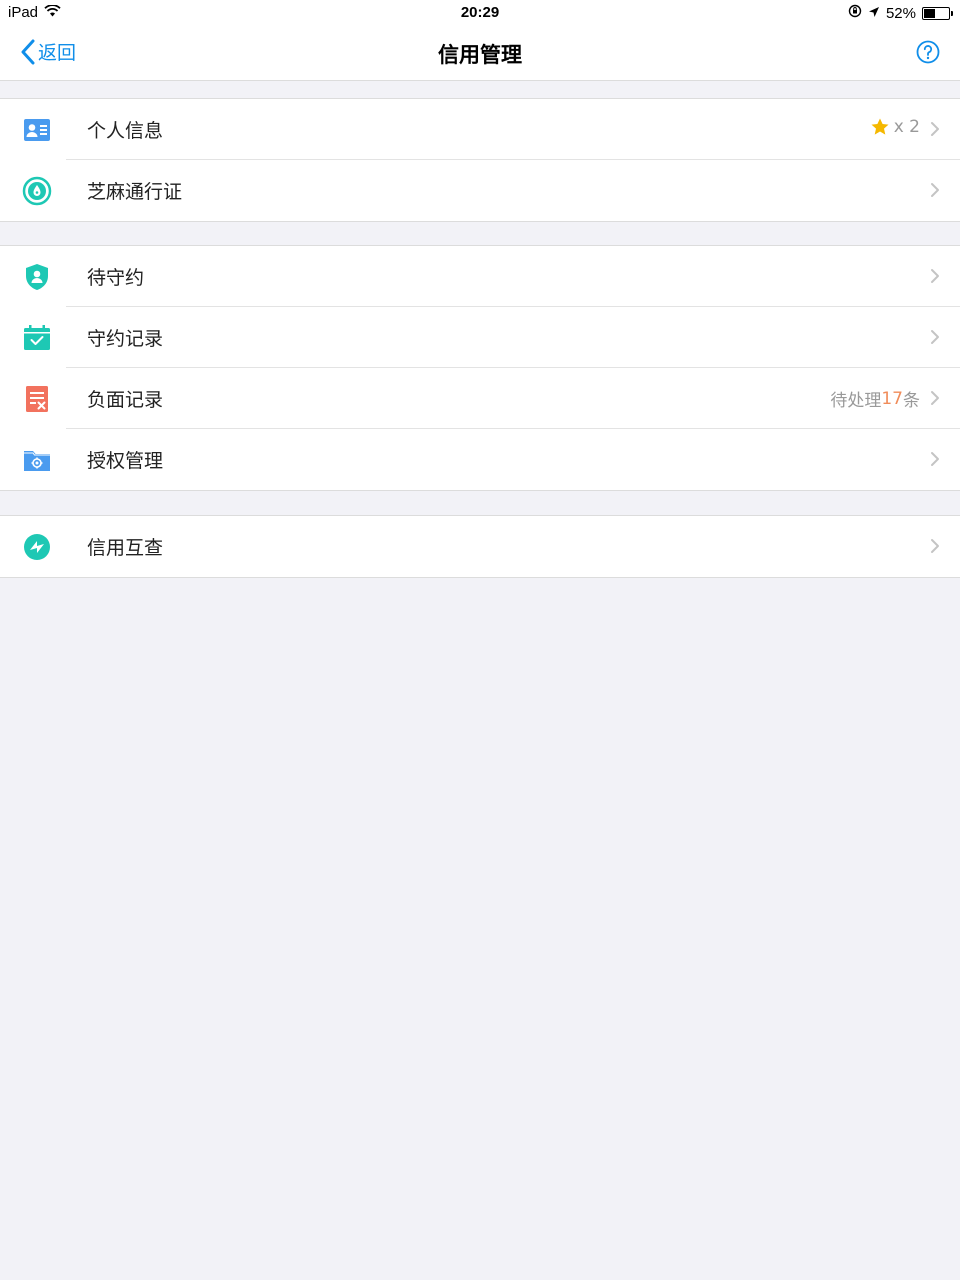 This screenshot has width=960, height=1280. Describe the element at coordinates (480, 190) in the screenshot. I see `row-sesame-pass: 芝麻通行证` at that location.